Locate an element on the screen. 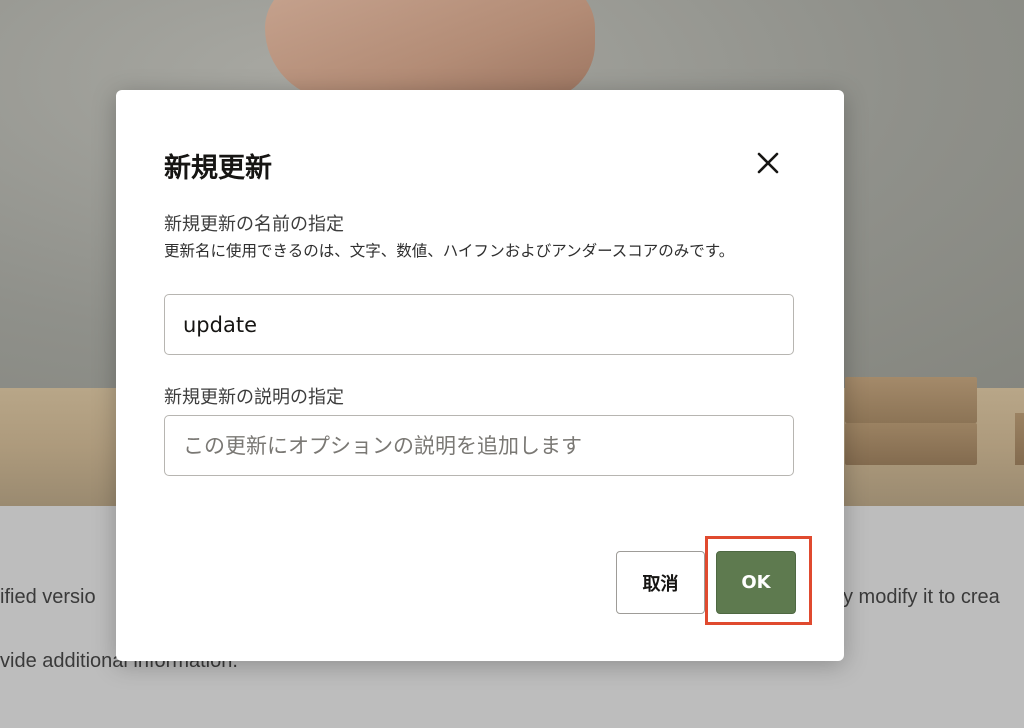 Image resolution: width=1024 pixels, height=728 pixels. ok-button: OK is located at coordinates (756, 582).